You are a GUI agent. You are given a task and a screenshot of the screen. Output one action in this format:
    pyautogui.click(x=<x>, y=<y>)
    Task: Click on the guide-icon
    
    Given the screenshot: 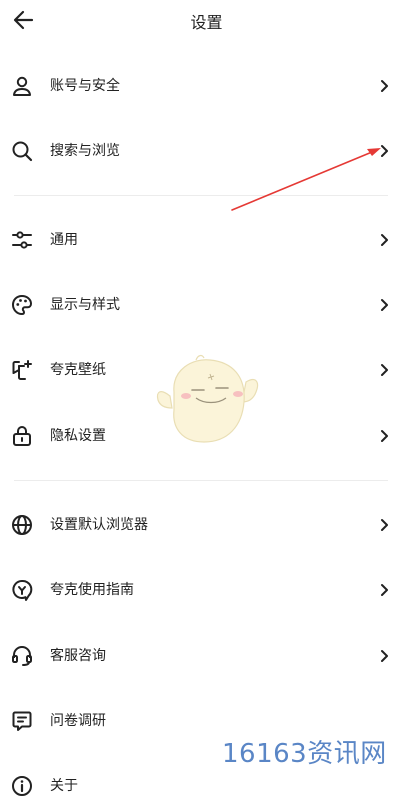 What is the action you would take?
    pyautogui.click(x=22, y=590)
    